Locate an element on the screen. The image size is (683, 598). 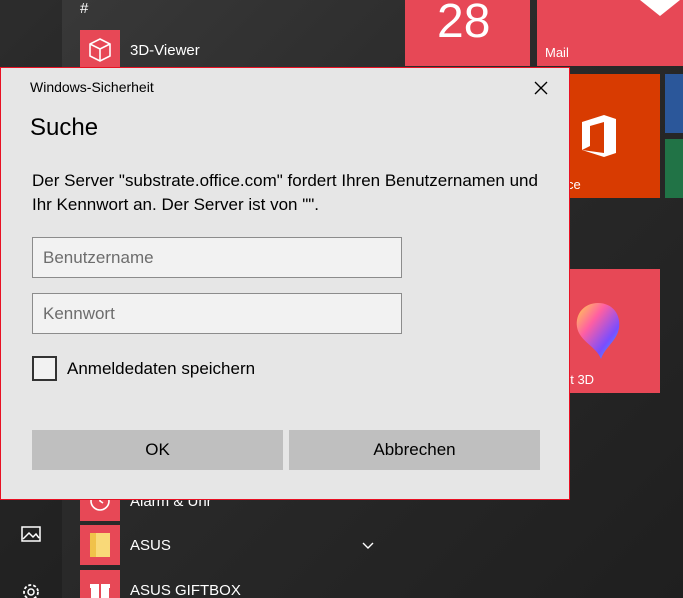
app-item-3d-viewer: 3D-Viewer is located at coordinates (140, 50).